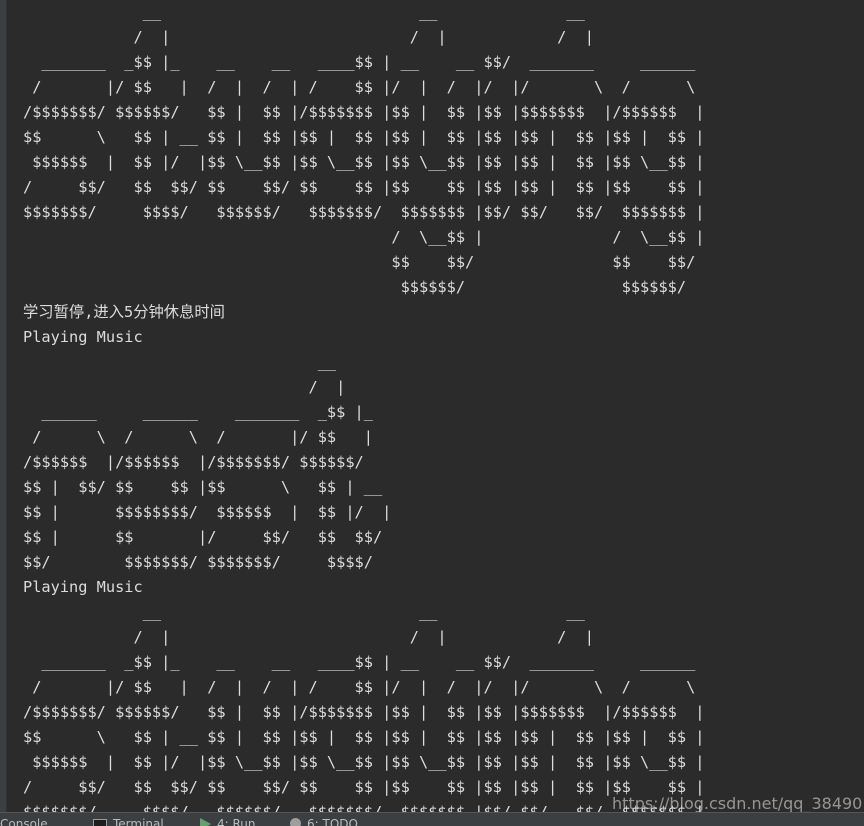  I want to click on console-line: 学习暂停,进入5分钟休息时间, so click(124, 312).